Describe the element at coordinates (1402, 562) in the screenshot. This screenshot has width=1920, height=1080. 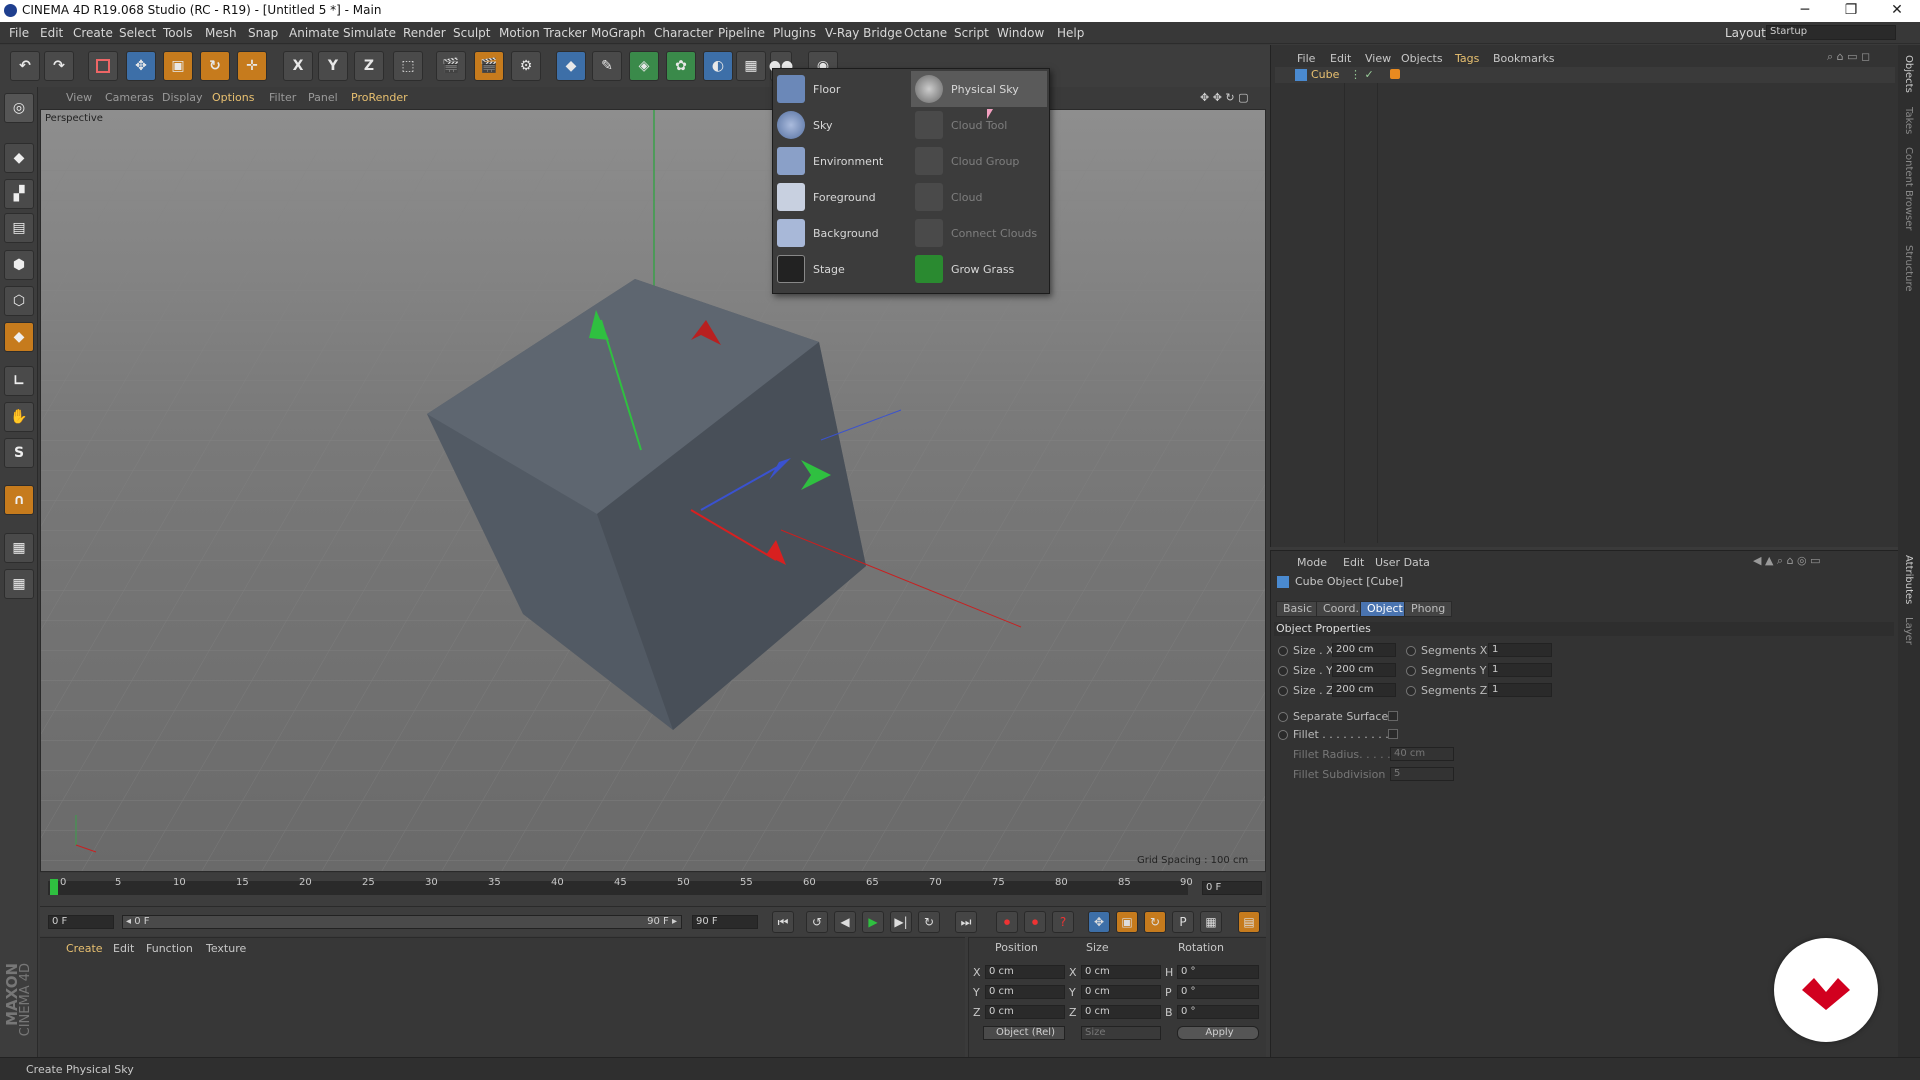
I see `attr-menu-user-data: User Data` at that location.